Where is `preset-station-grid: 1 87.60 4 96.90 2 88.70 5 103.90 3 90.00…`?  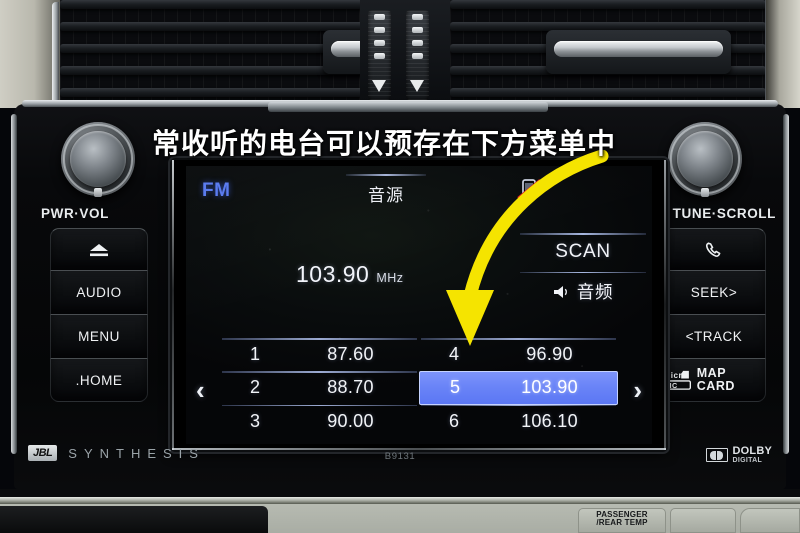
preset-station-grid: 1 87.60 4 96.90 2 88.70 5 103.90 3 90.00… is located at coordinates (419, 388).